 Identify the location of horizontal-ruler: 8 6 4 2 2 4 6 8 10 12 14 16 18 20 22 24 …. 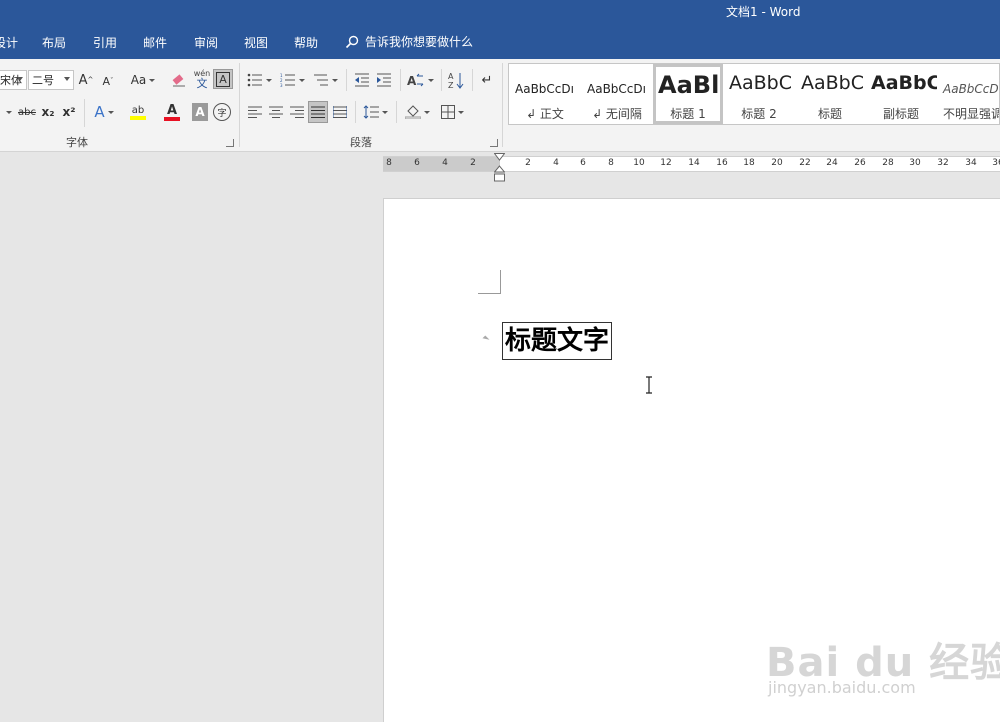
(691, 164).